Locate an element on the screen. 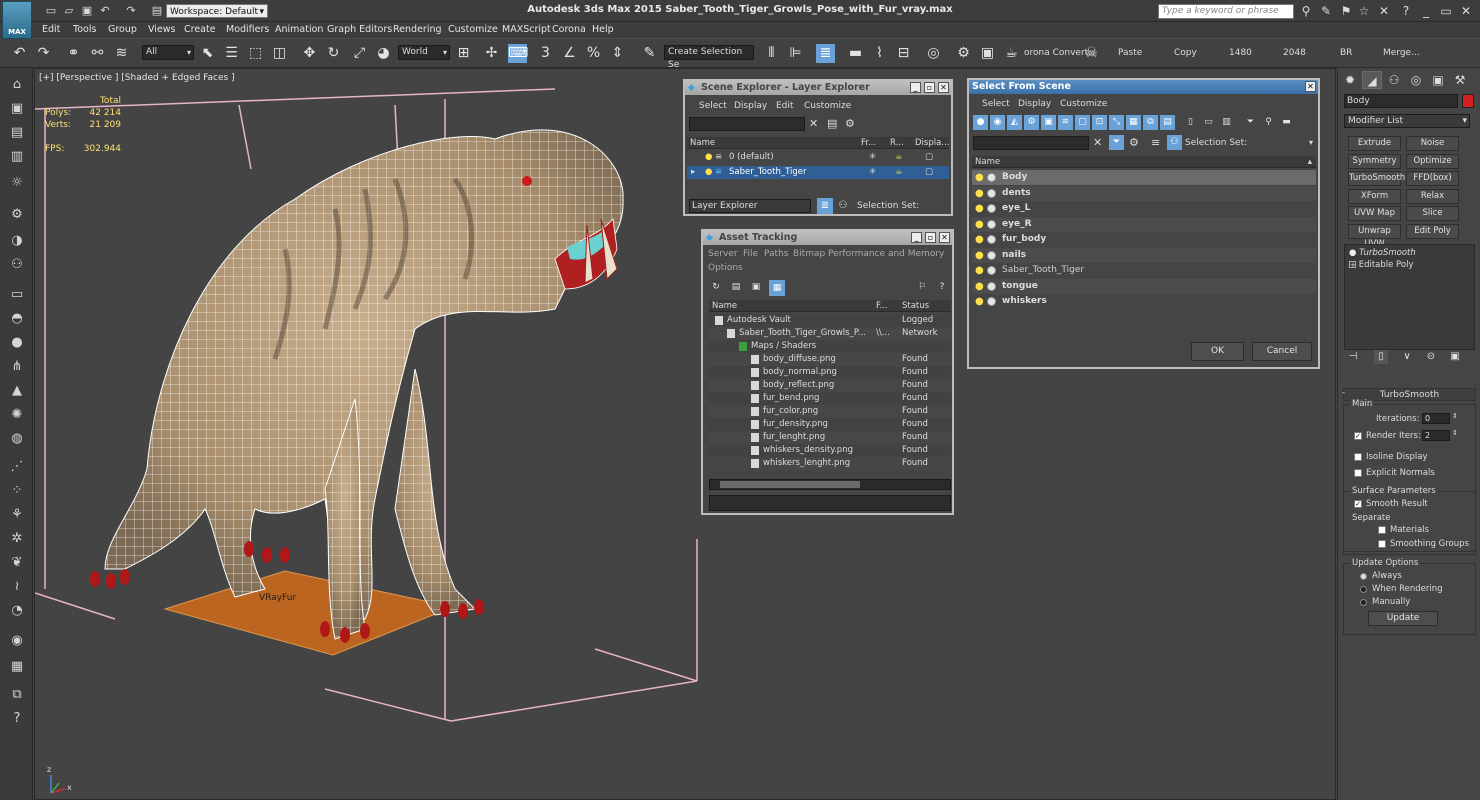 The height and width of the screenshot is (800, 1480). sort-by-layer-icon: ≣ is located at coordinates (825, 206).